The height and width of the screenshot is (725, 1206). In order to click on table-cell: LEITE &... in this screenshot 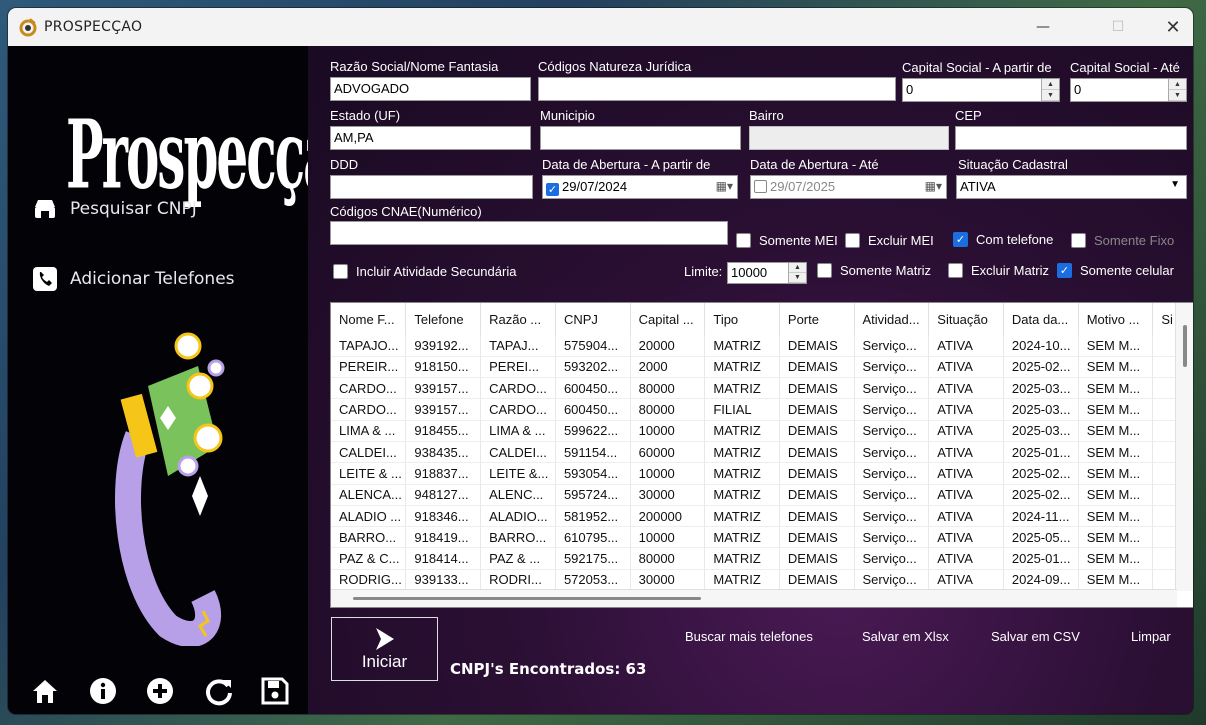, I will do `click(518, 473)`.